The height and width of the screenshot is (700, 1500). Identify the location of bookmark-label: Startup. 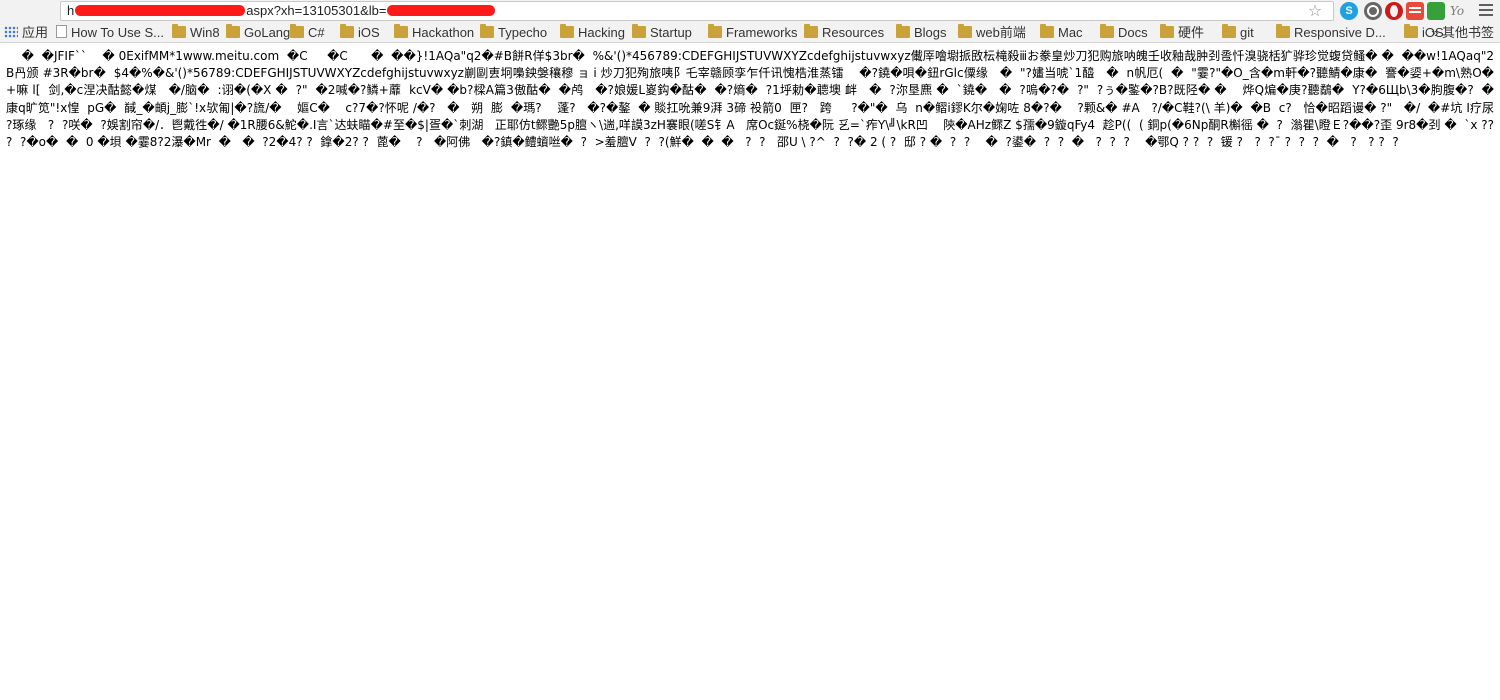
(671, 32).